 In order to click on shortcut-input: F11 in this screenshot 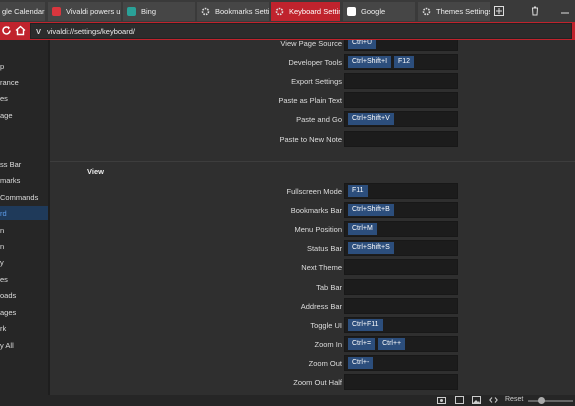, I will do `click(401, 191)`.